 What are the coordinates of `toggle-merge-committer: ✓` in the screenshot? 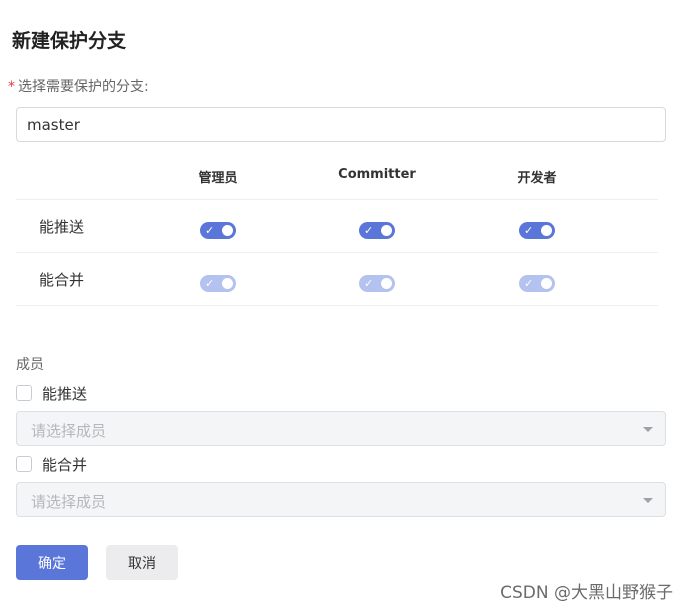 It's located at (377, 283).